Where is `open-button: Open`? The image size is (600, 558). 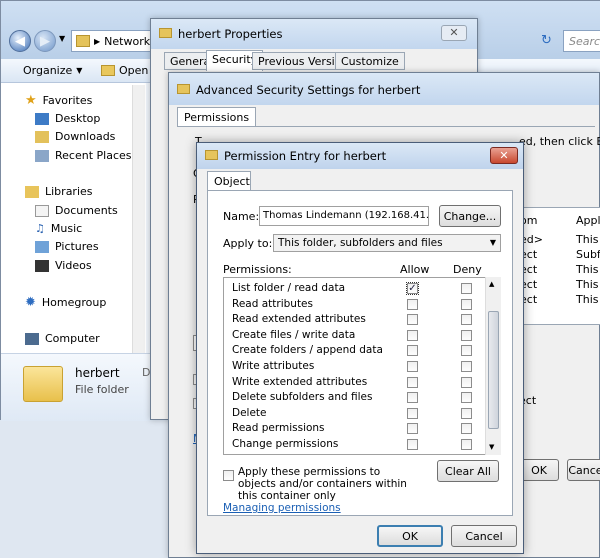
open-button: Open is located at coordinates (124, 70).